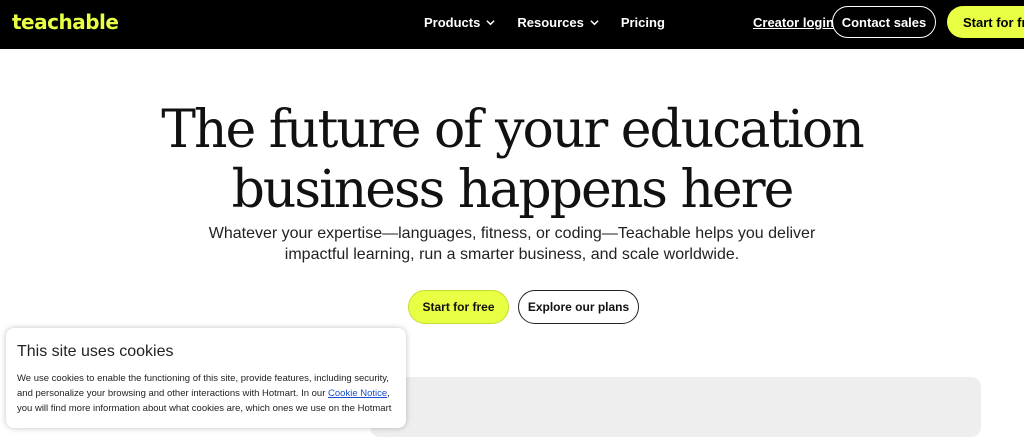 This screenshot has width=1024, height=437. What do you see at coordinates (550, 22) in the screenshot?
I see `nav-resources-label: Resources` at bounding box center [550, 22].